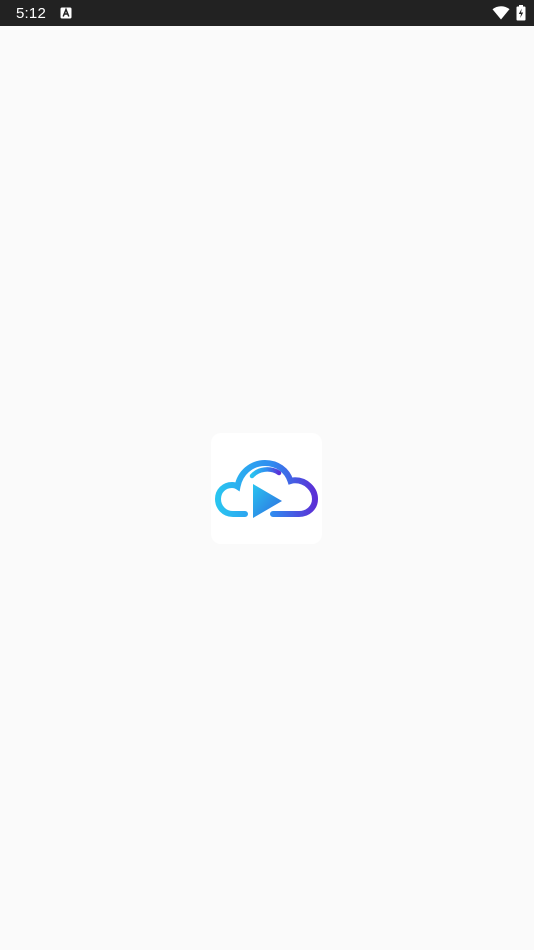 This screenshot has width=534, height=950. What do you see at coordinates (501, 13) in the screenshot?
I see `wifi-icon` at bounding box center [501, 13].